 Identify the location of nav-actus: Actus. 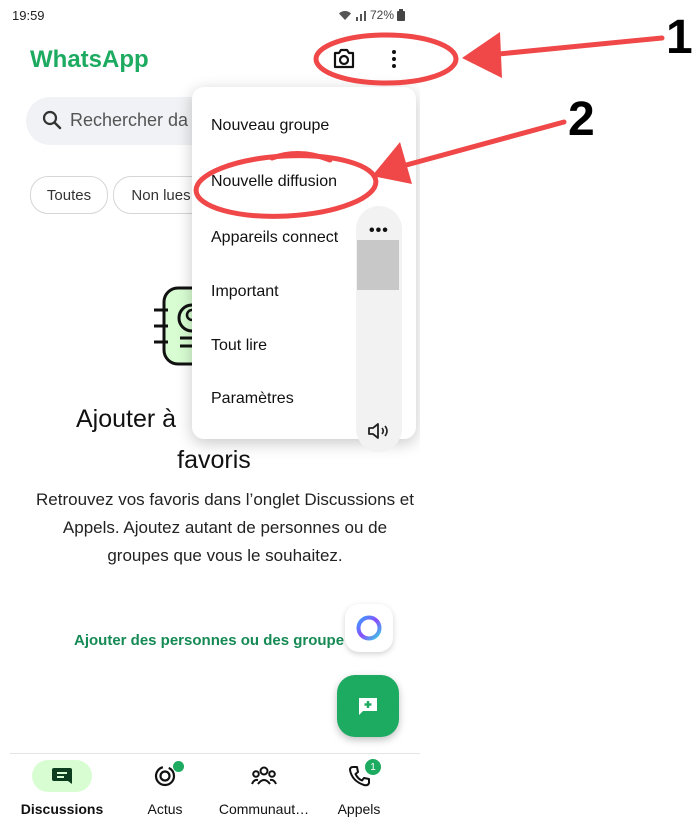
(165, 796).